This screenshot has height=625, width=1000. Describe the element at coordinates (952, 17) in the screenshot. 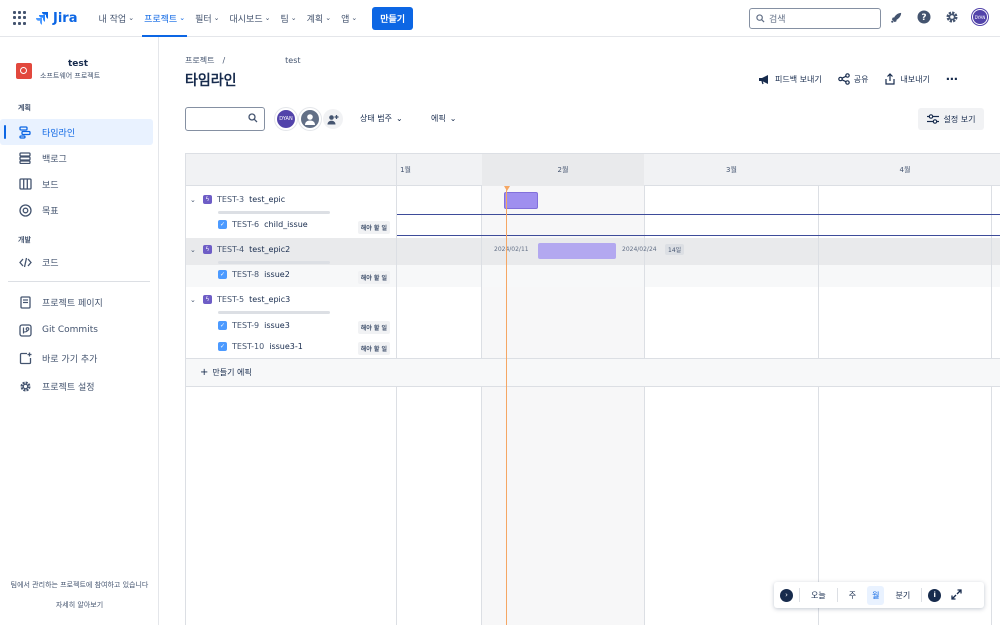

I see `settings-gear-icon` at that location.